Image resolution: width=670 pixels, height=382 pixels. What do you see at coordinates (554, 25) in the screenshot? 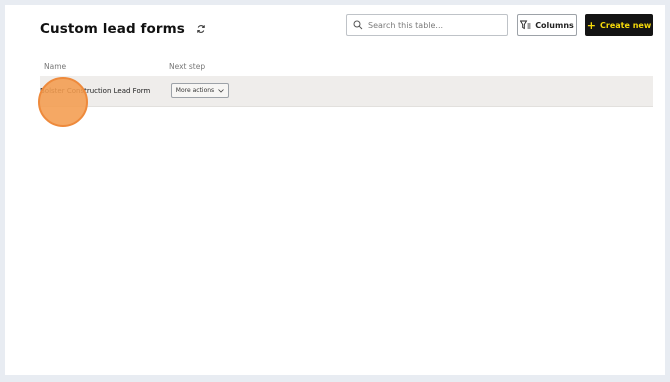
I see `columns-label: Columns` at bounding box center [554, 25].